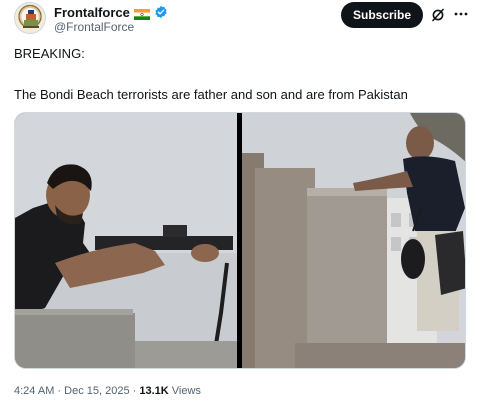 This screenshot has width=480, height=414. Describe the element at coordinates (154, 391) in the screenshot. I see `views-count: 13.1K` at that location.